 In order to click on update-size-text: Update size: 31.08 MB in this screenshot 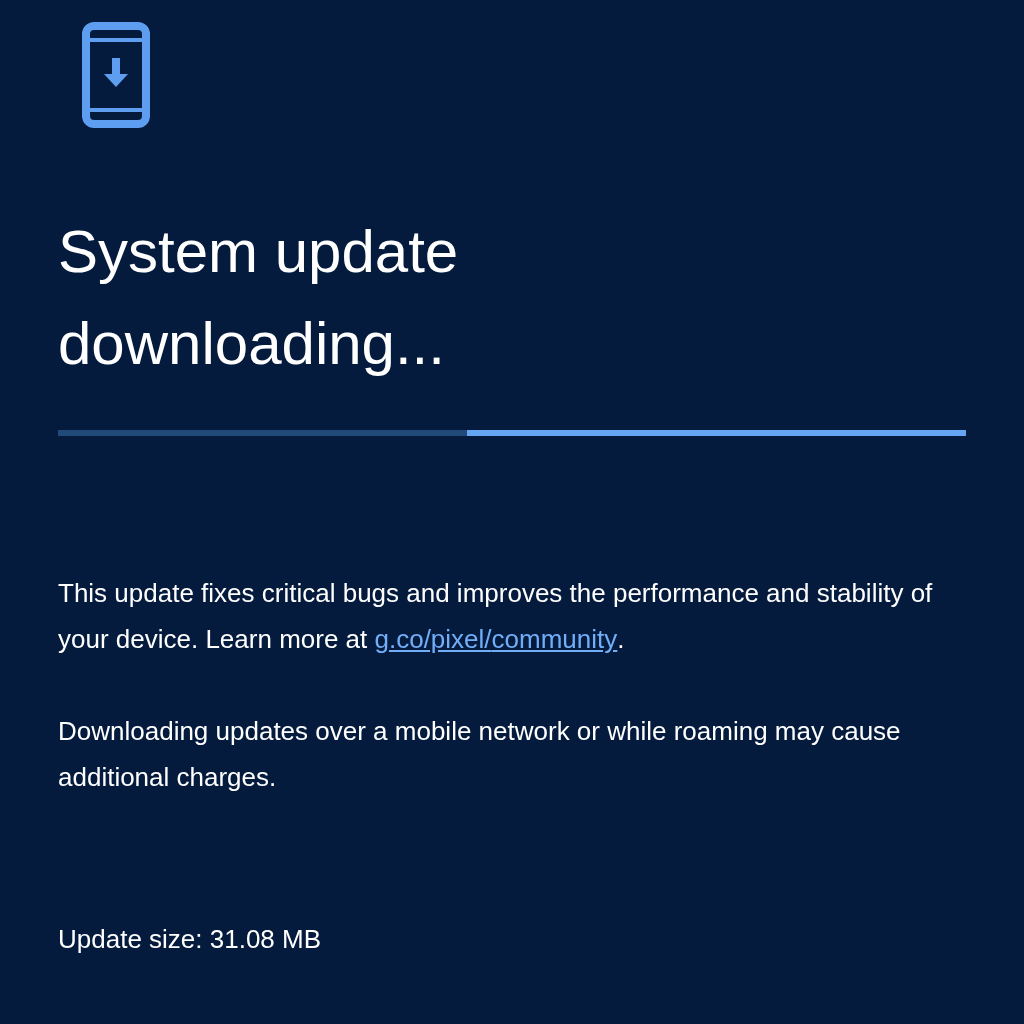, I will do `click(190, 939)`.